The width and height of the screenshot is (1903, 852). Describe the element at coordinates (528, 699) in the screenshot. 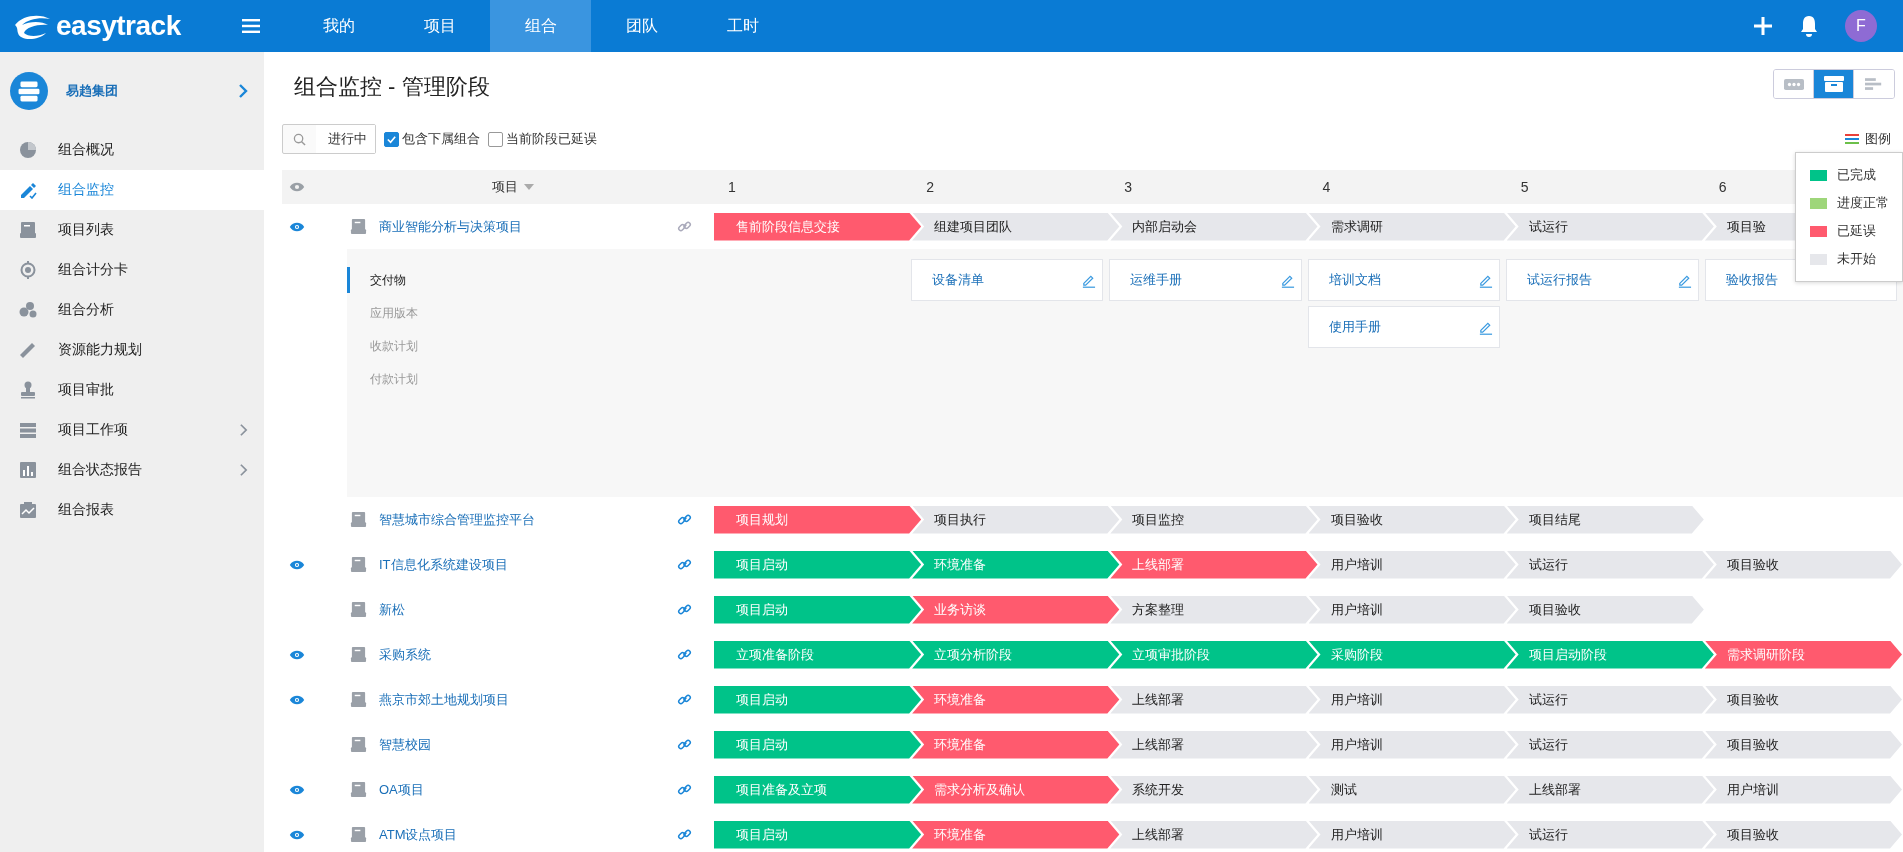

I see `project-link: 燕京市郊土地规划项目` at that location.